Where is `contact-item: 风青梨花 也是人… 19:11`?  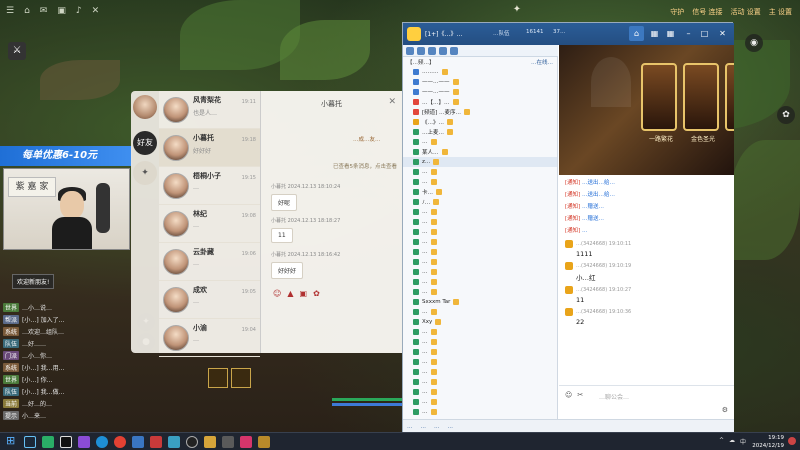
contact-item: 风青梨花 也是人… 19:11 is located at coordinates (209, 110).